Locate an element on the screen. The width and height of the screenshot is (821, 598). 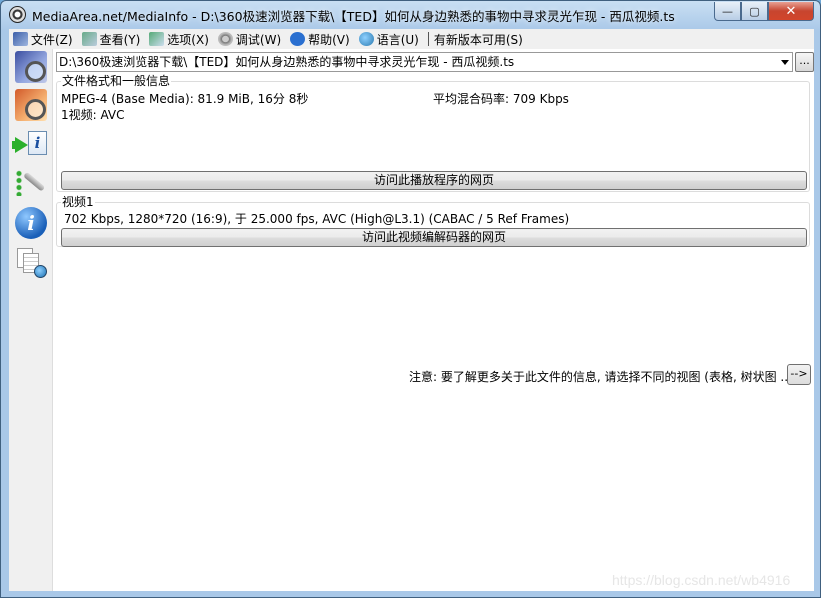
info-document-icon: i is located at coordinates (37, 143).